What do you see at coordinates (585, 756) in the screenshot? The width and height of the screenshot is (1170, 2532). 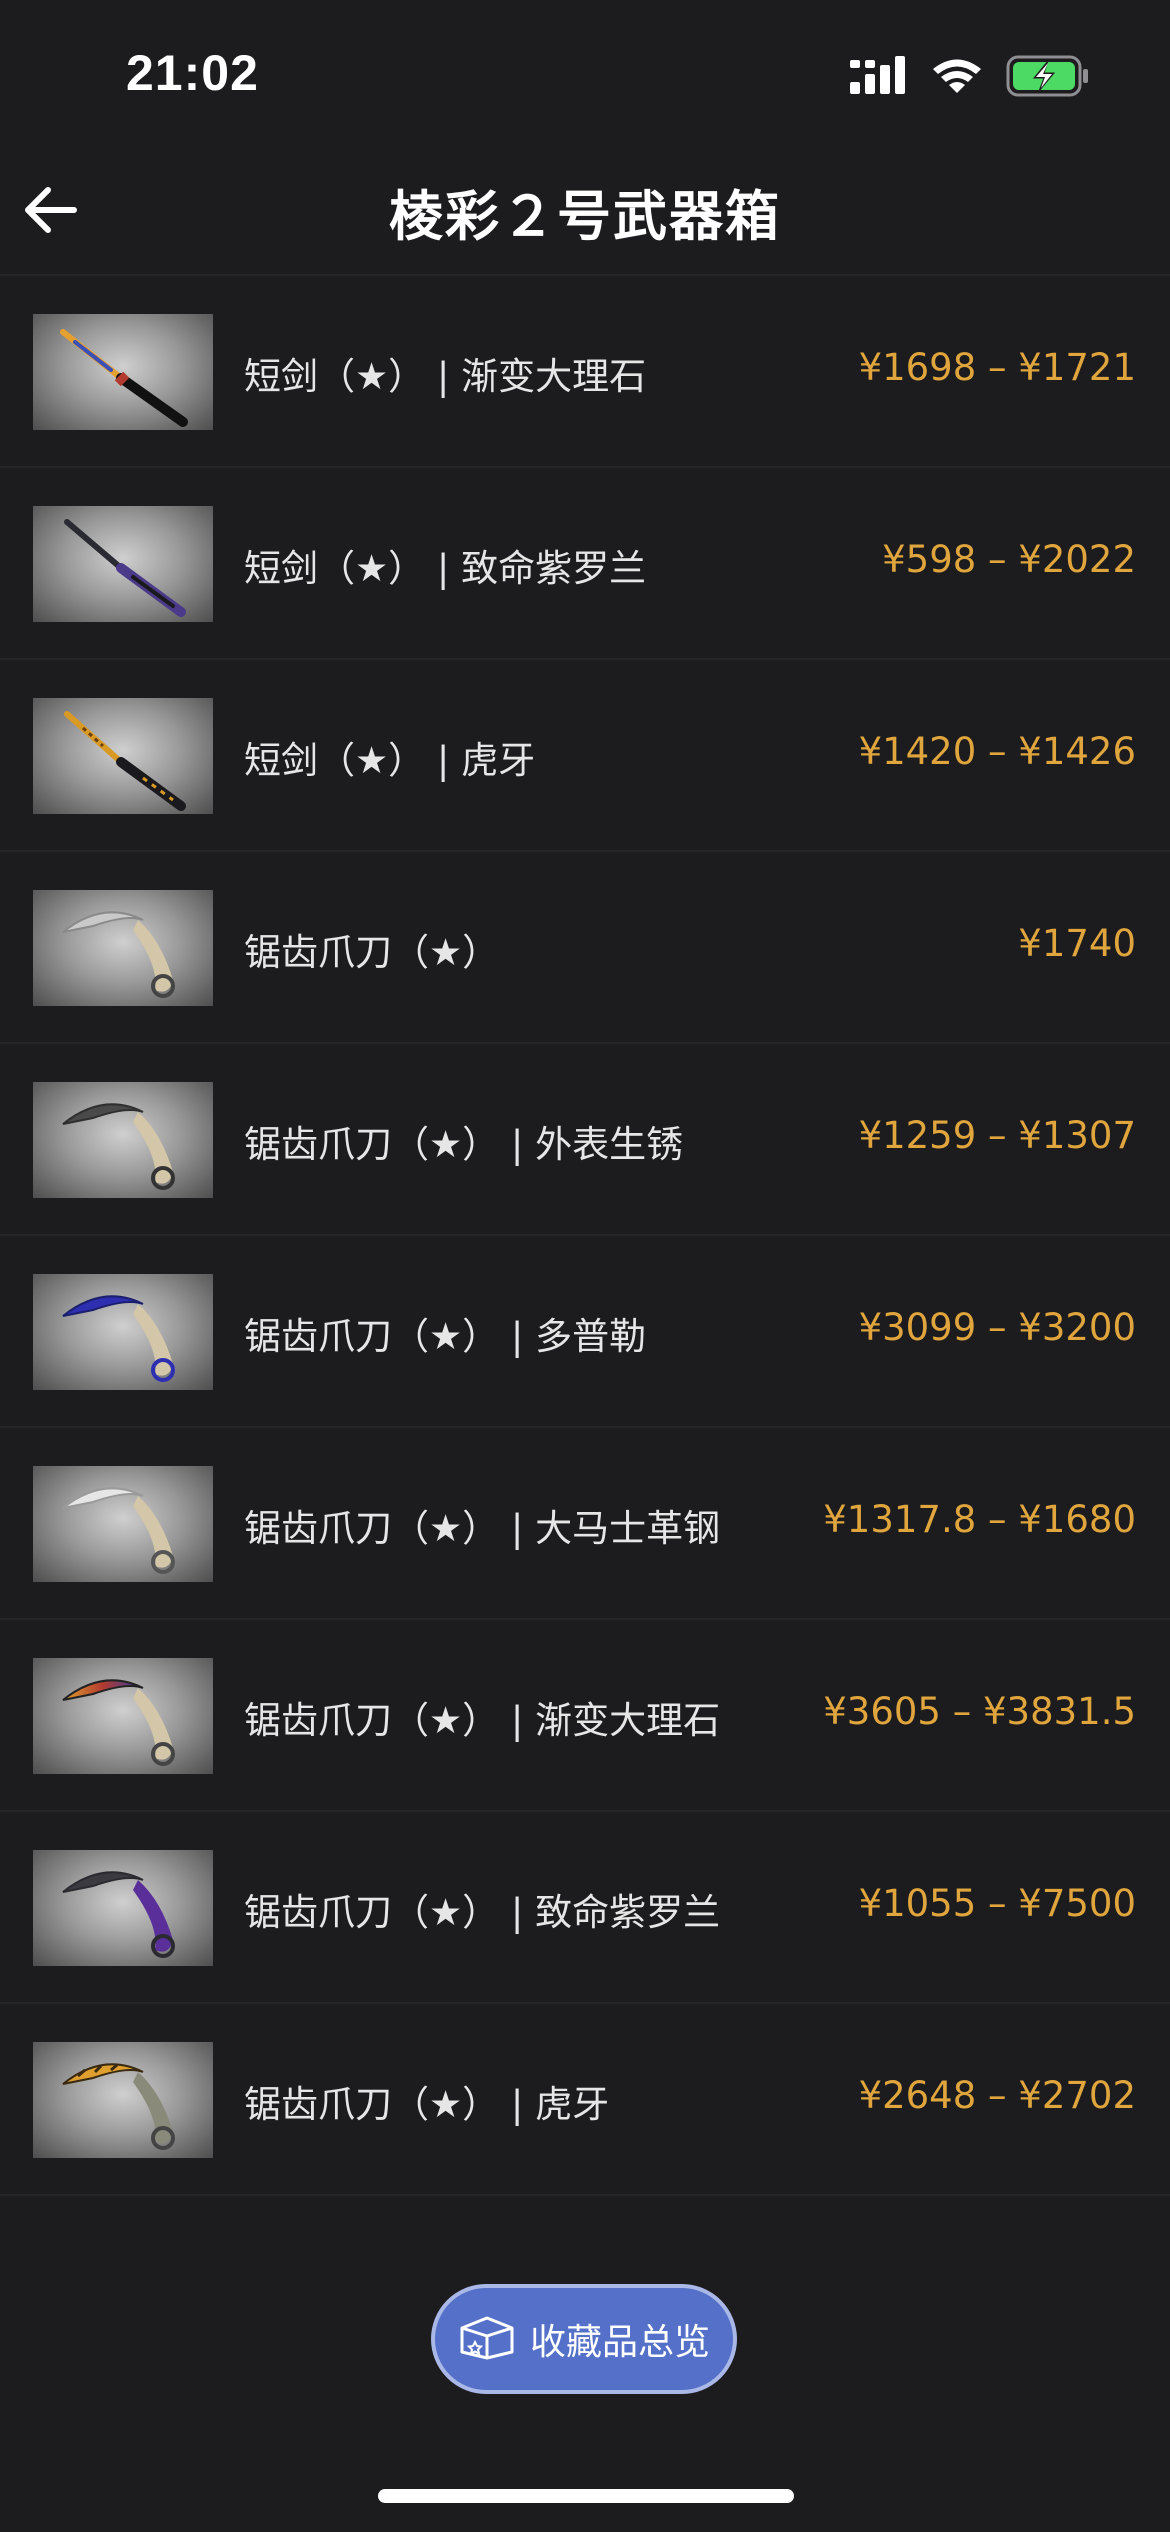 I see `list-item: 短剑（★） | 虎牙 ¥1420 – ¥1426` at bounding box center [585, 756].